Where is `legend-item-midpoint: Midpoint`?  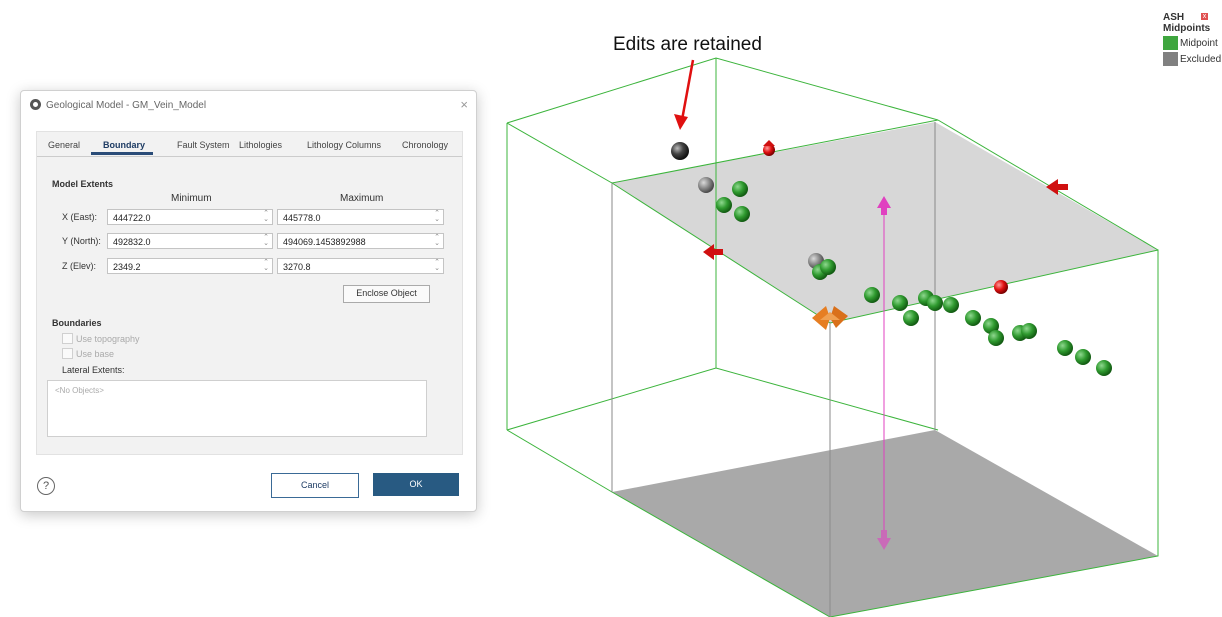 legend-item-midpoint: Midpoint is located at coordinates (1192, 43).